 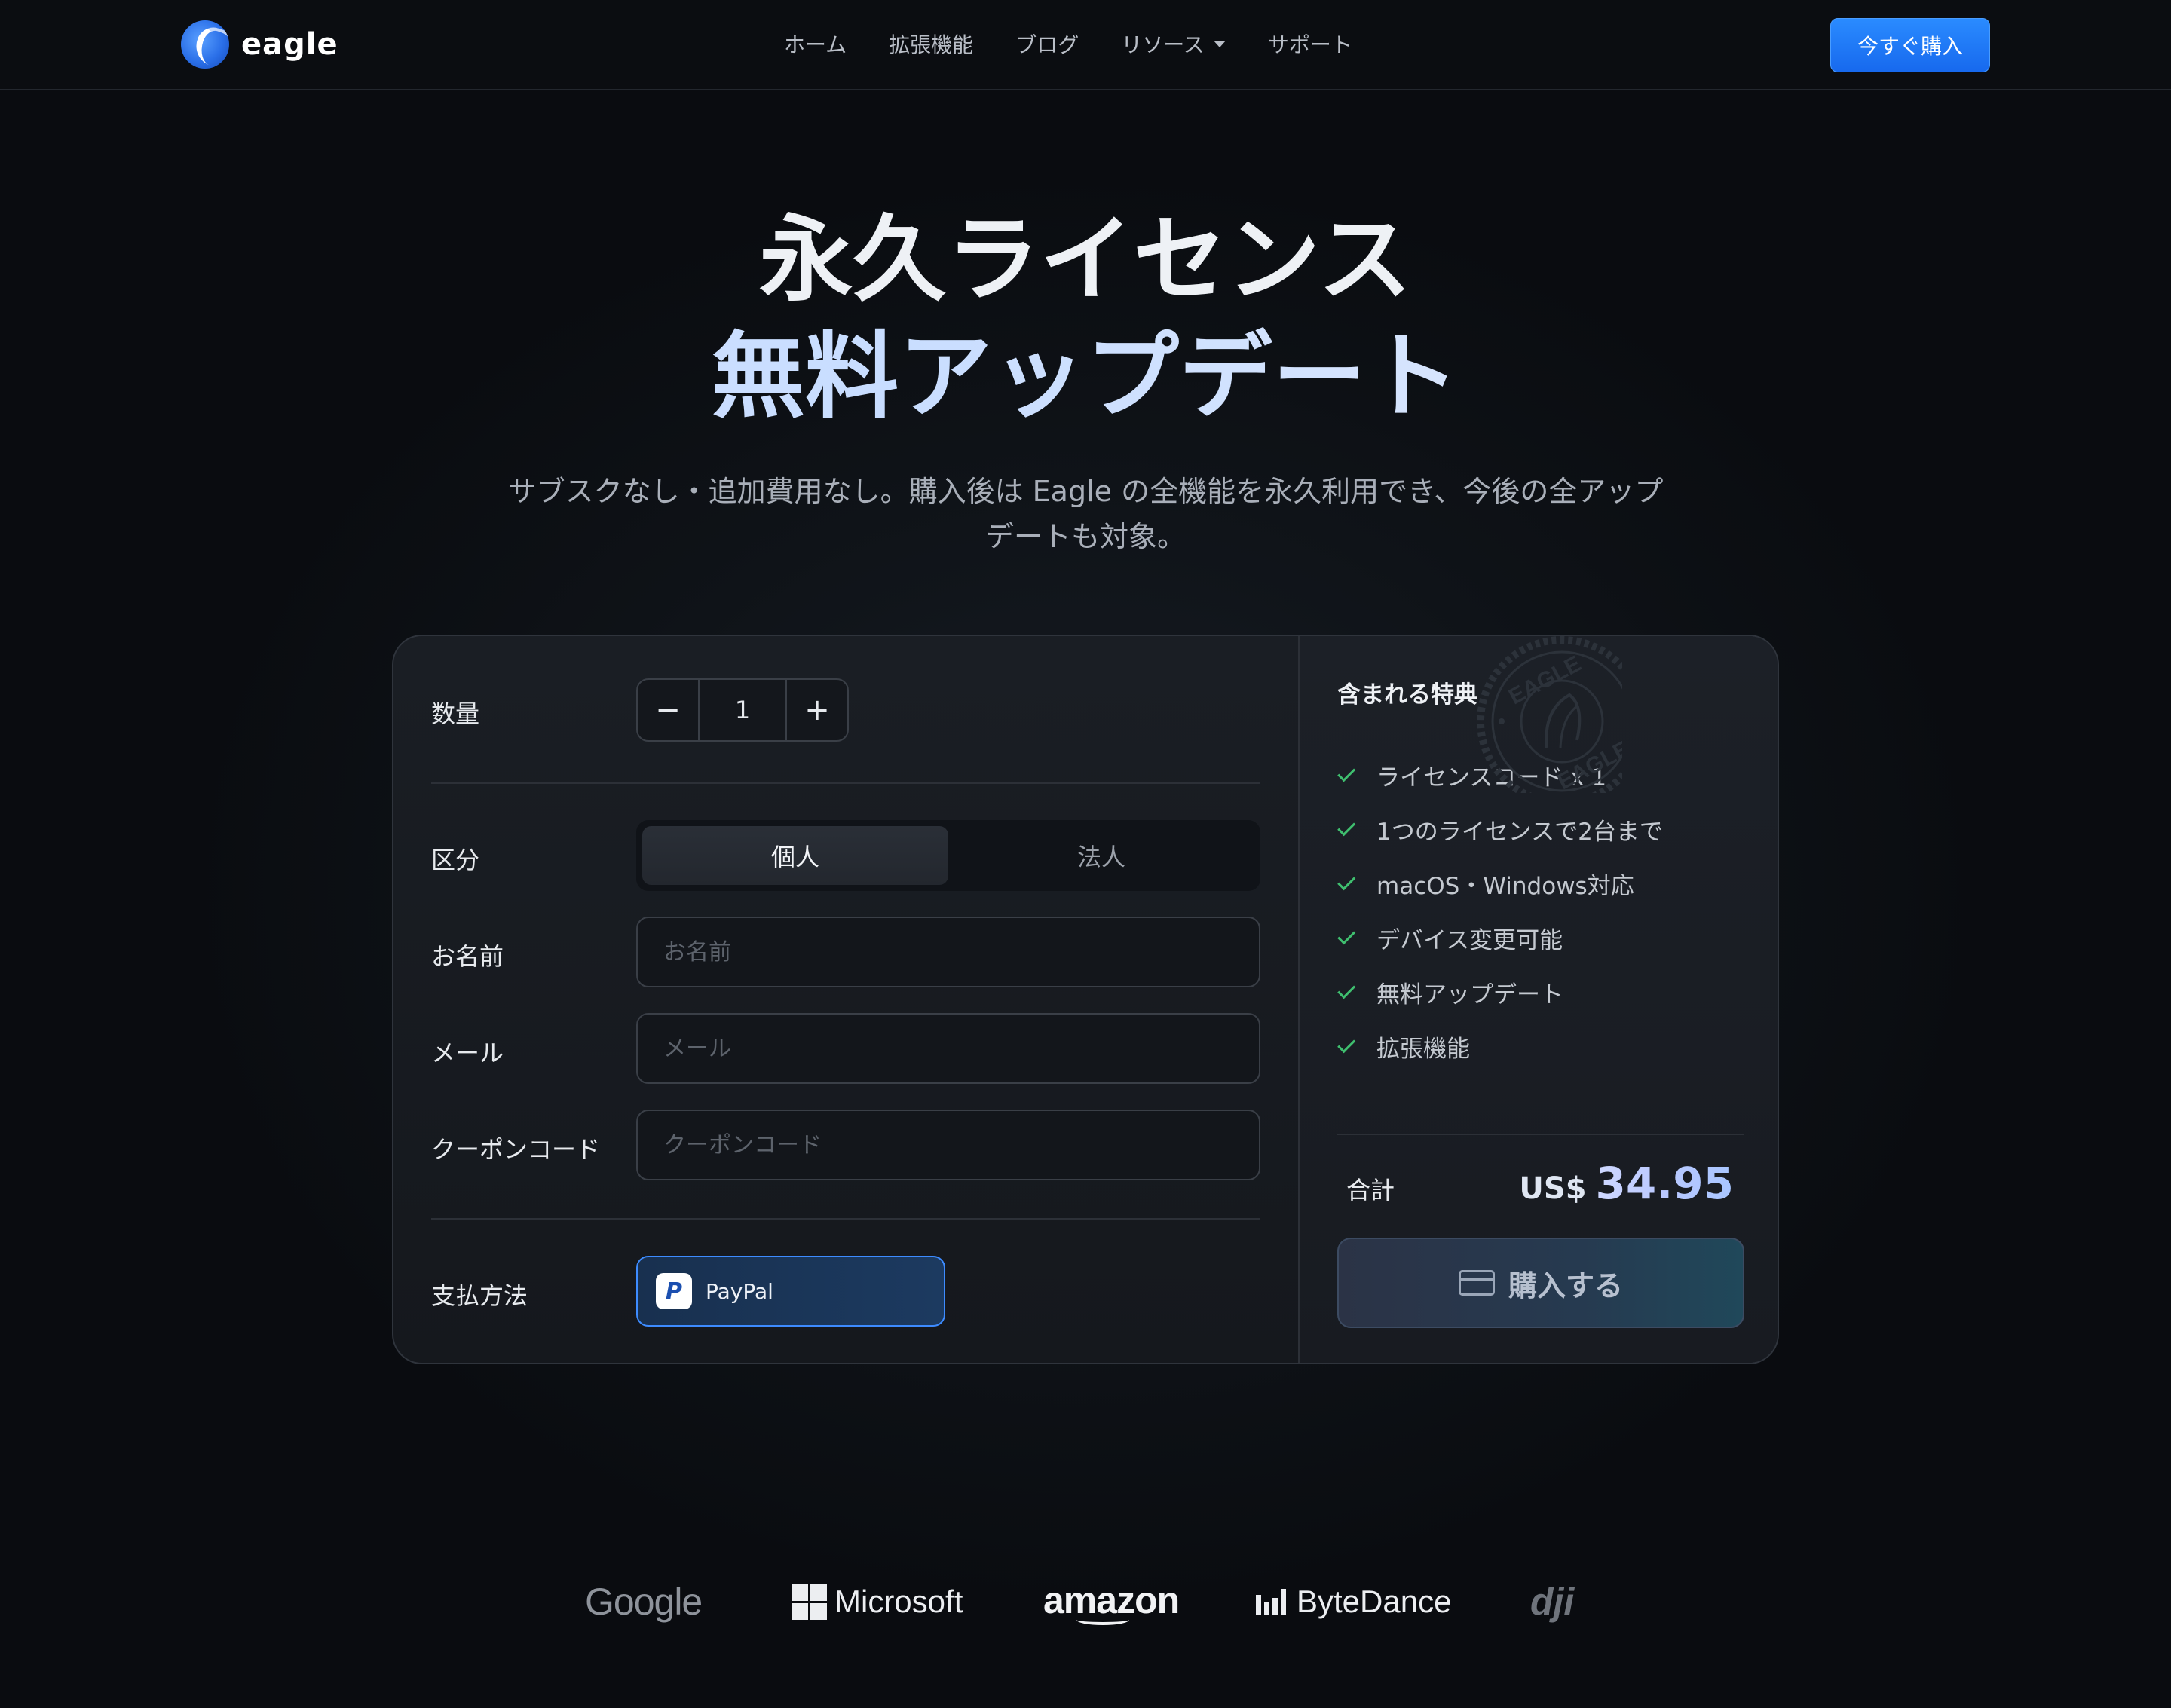 I want to click on nav-item-support: サポート, so click(x=1310, y=44).